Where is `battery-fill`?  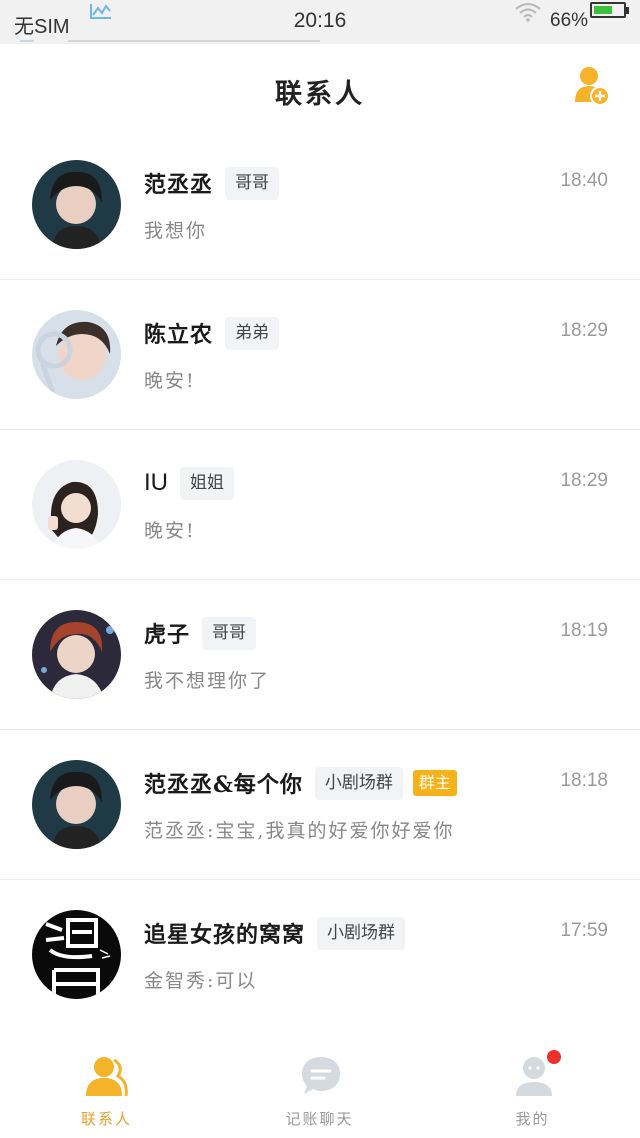 battery-fill is located at coordinates (603, 10).